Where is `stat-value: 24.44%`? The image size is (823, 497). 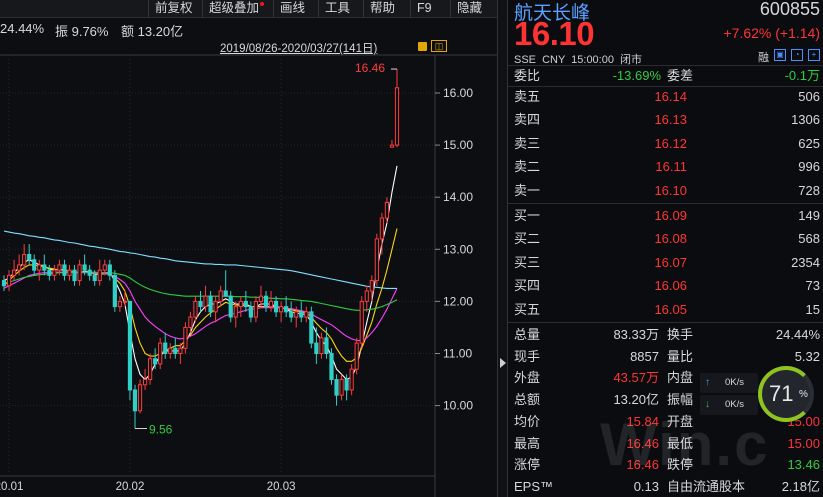
stat-value: 24.44% is located at coordinates (797, 334).